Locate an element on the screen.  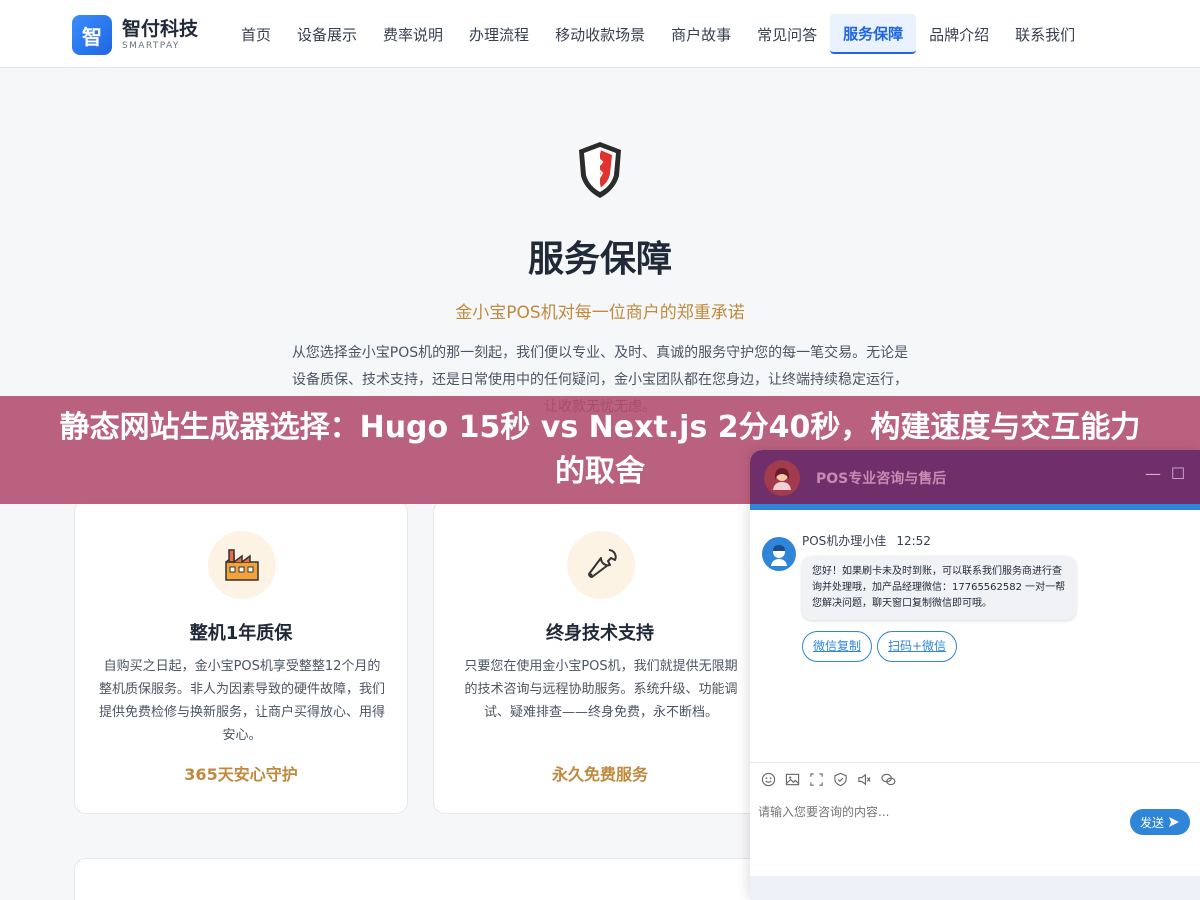
card-title: 终身技术支持 is located at coordinates (600, 633).